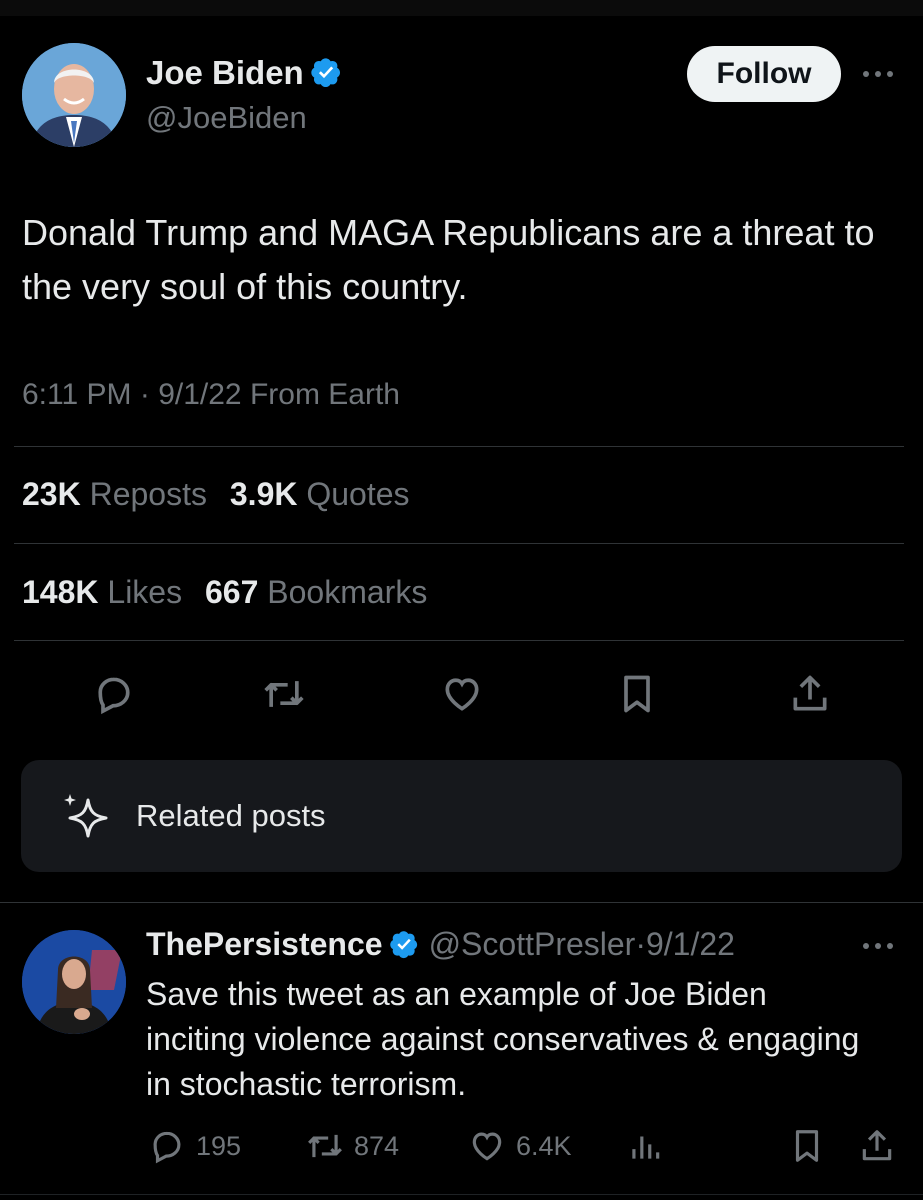  Describe the element at coordinates (51, 494) in the screenshot. I see `reposts-count: 23K` at that location.